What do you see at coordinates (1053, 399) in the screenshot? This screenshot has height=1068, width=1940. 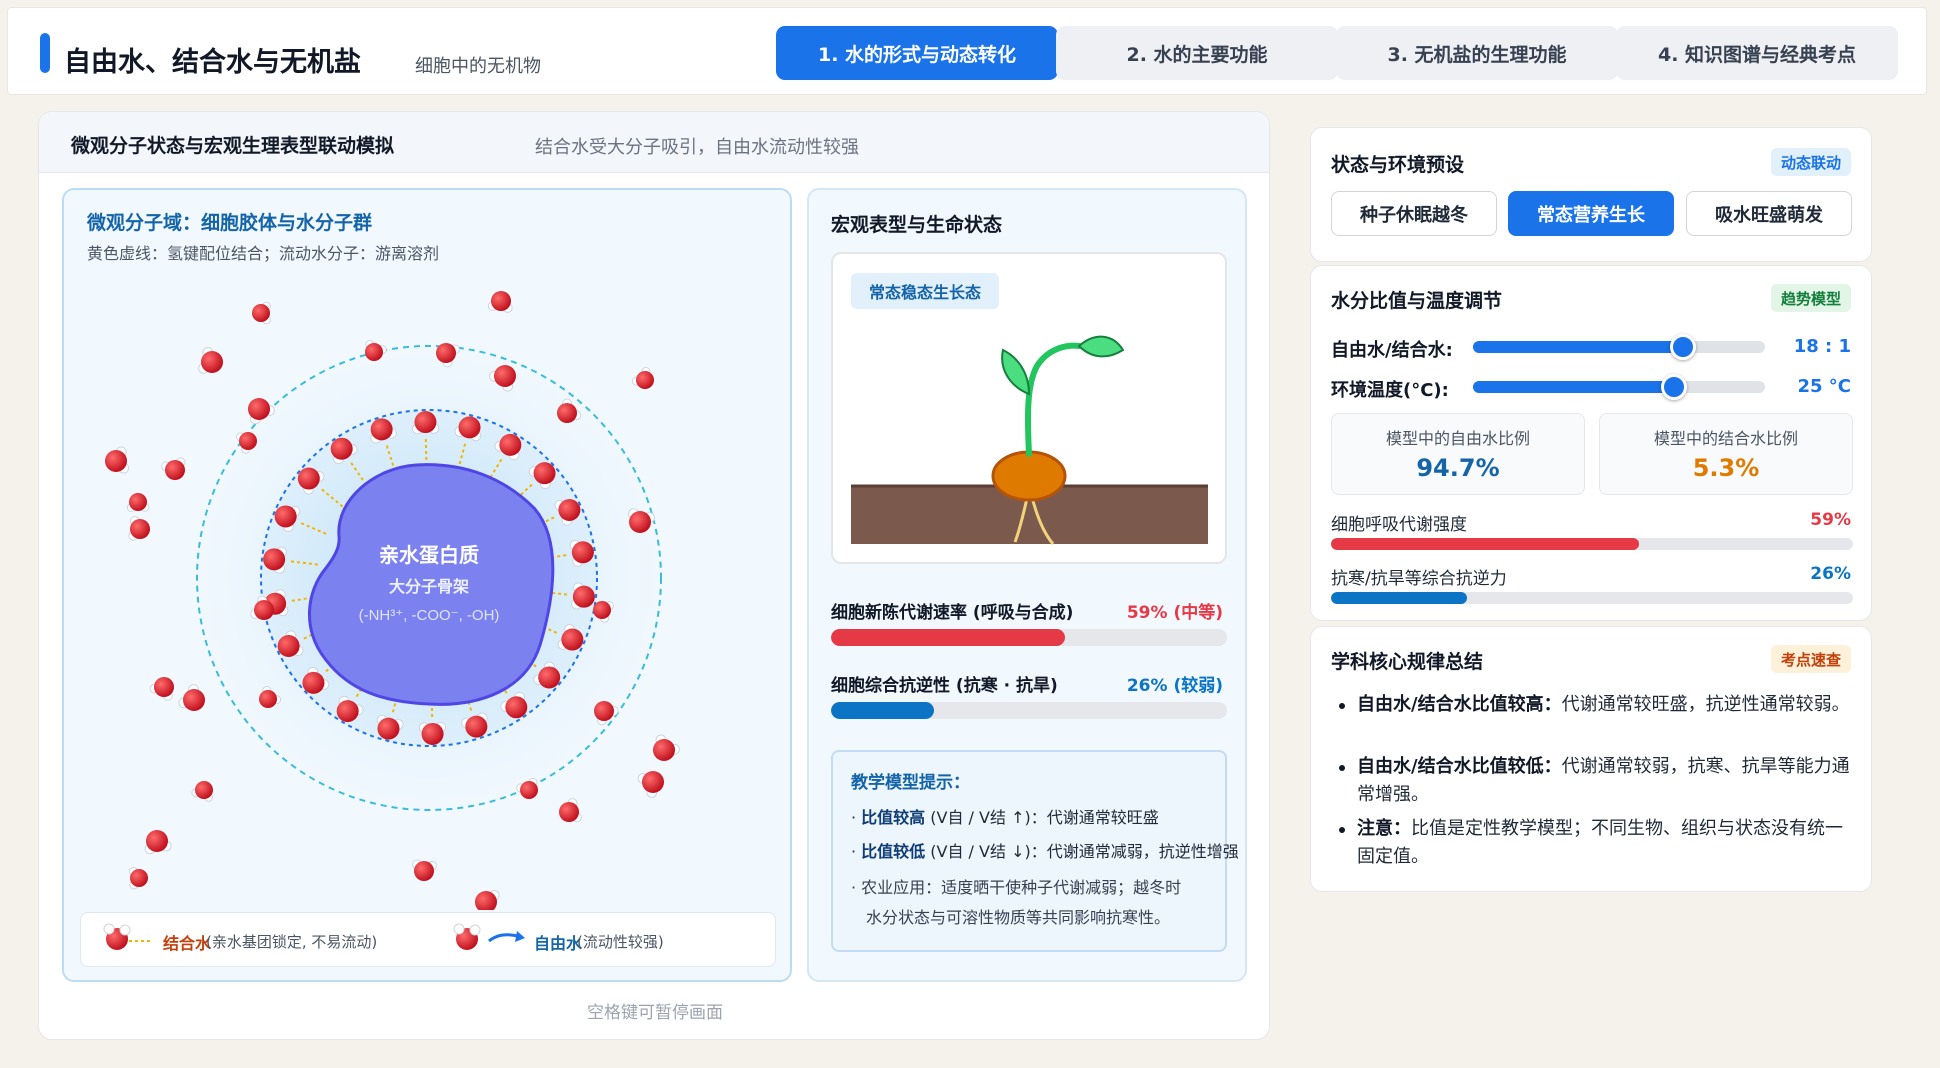 I see `stem` at bounding box center [1053, 399].